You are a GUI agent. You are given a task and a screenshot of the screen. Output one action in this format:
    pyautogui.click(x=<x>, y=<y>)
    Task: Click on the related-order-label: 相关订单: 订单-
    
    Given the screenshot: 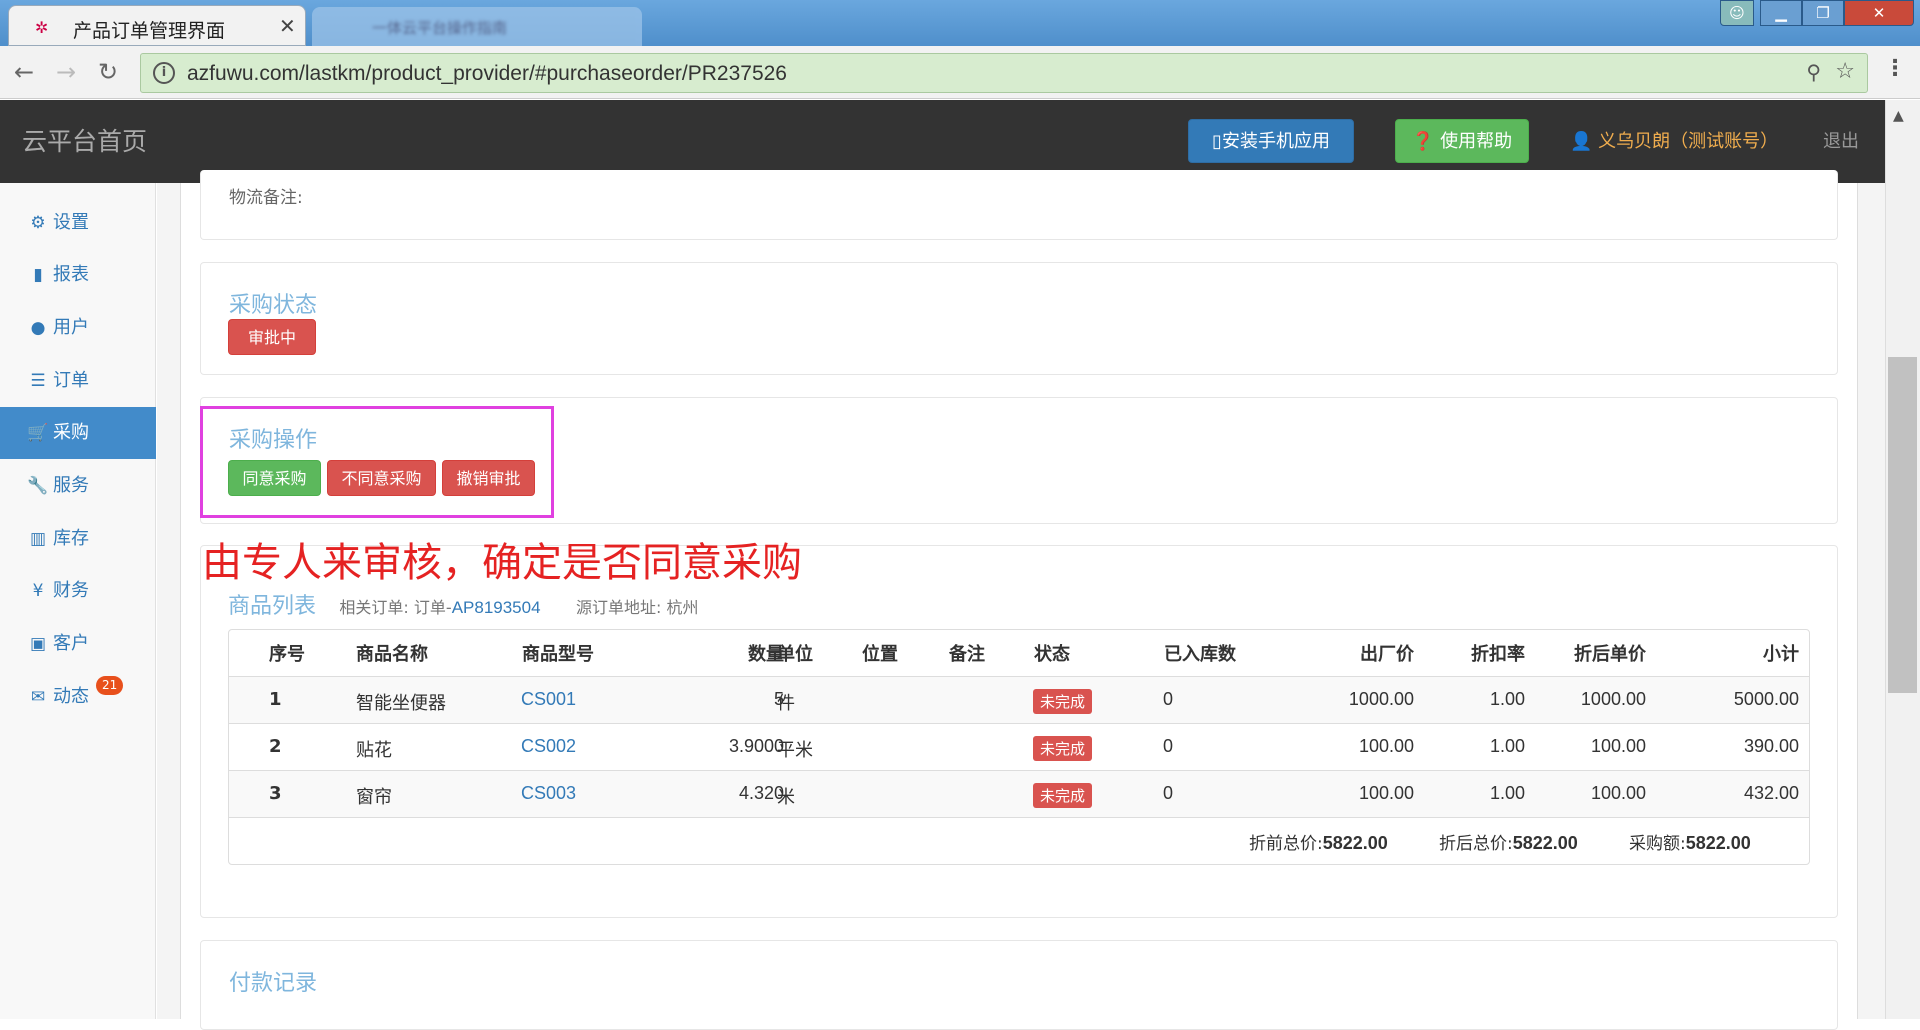 What is the action you would take?
    pyautogui.click(x=395, y=607)
    